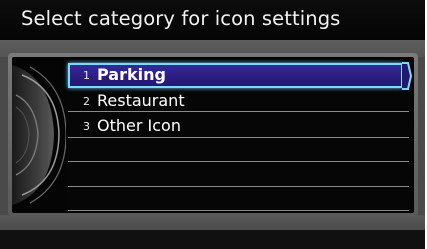 This screenshot has height=249, width=427. Describe the element at coordinates (235, 75) in the screenshot. I see `list-item-parking: 1 Parking` at that location.